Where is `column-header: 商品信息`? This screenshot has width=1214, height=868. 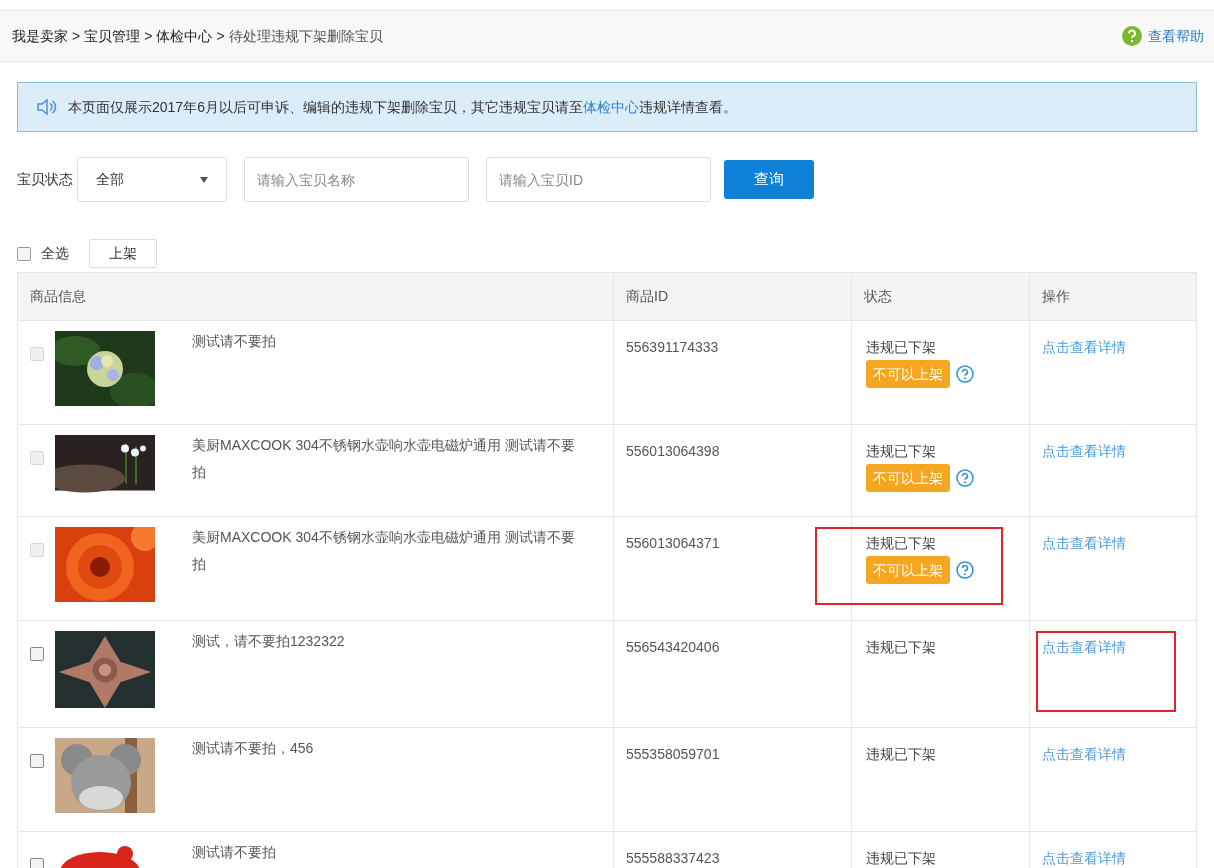 column-header: 商品信息 is located at coordinates (58, 296).